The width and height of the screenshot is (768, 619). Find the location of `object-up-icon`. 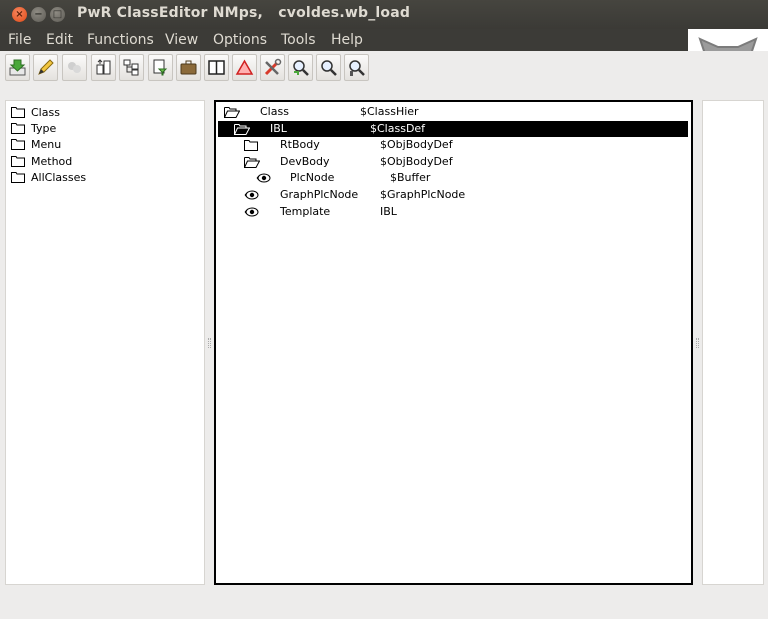

object-up-icon is located at coordinates (103, 67).